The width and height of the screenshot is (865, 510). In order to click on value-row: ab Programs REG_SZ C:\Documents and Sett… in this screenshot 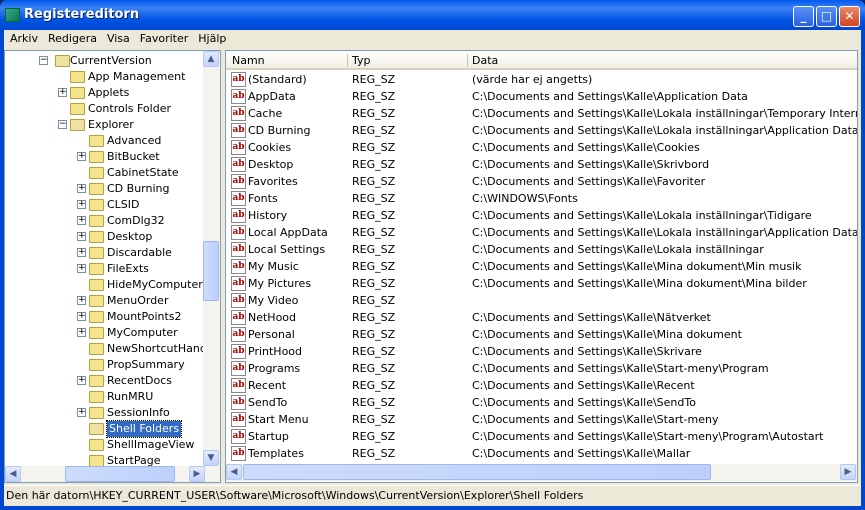, I will do `click(541, 368)`.